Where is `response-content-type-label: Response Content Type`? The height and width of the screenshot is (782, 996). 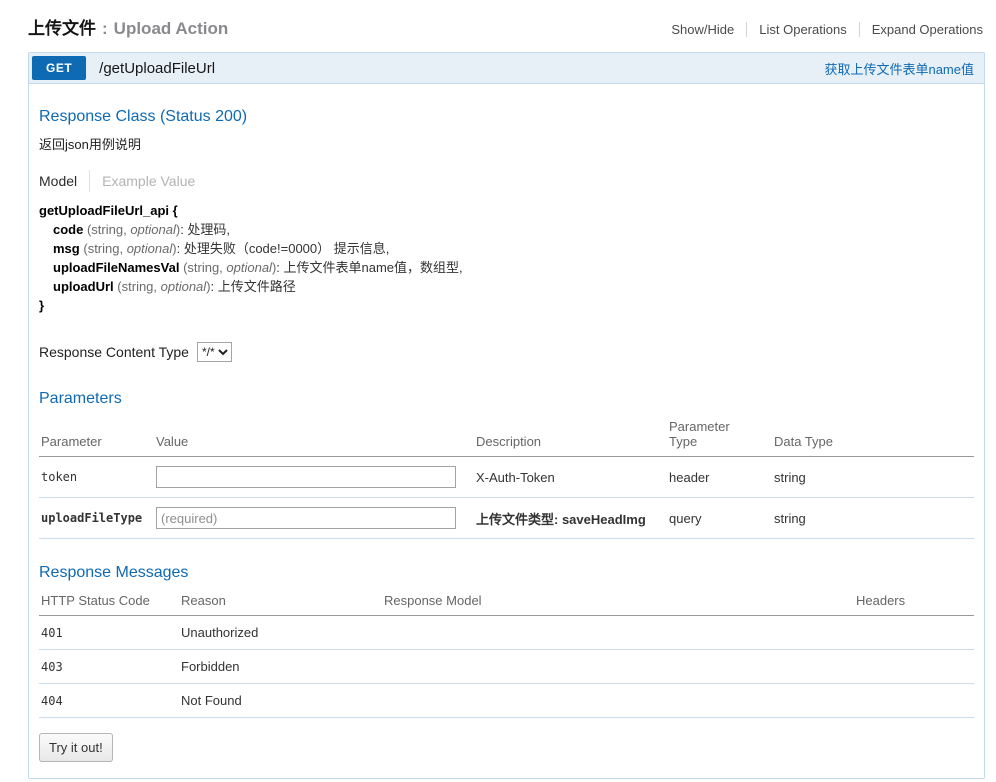 response-content-type-label: Response Content Type is located at coordinates (114, 352).